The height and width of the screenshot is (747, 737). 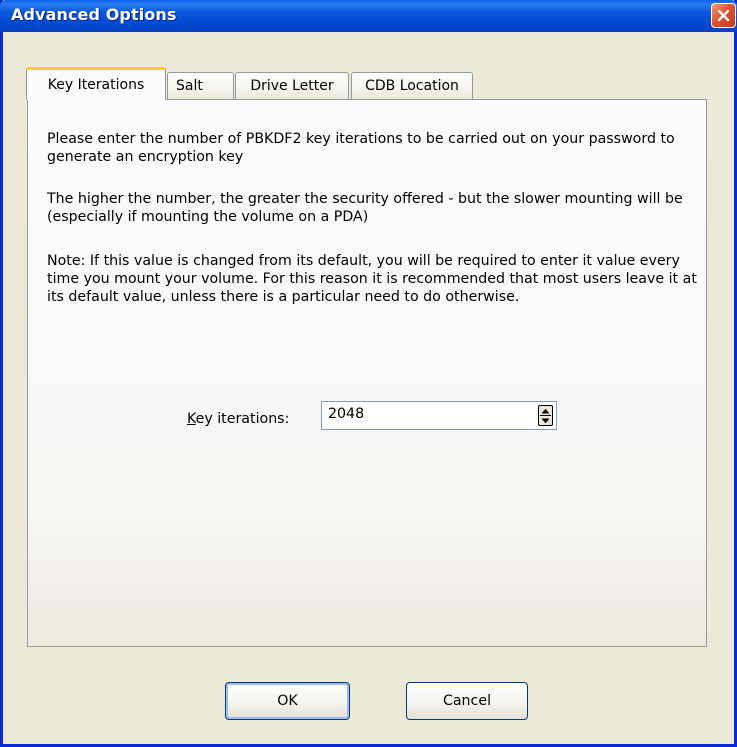 I want to click on spin-up-arrow-icon, so click(x=545, y=410).